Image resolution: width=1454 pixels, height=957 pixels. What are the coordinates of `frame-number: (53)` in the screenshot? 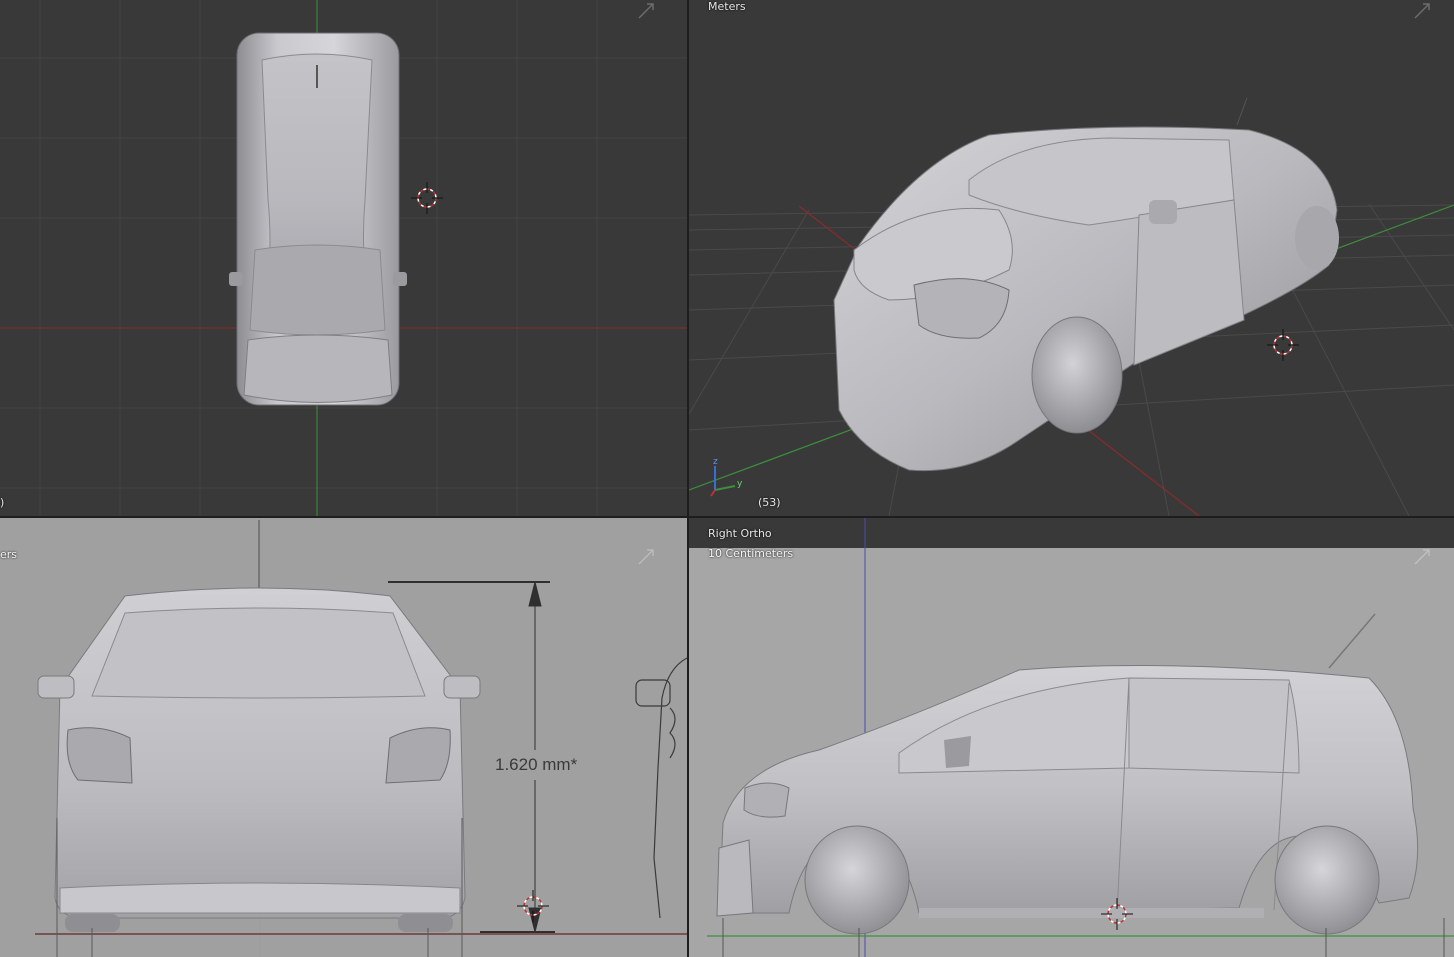 It's located at (769, 502).